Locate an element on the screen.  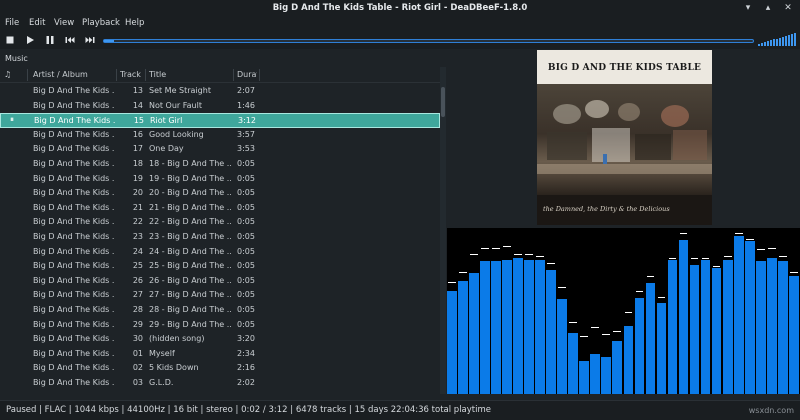
menu-help: Help is located at coordinates (134, 23).